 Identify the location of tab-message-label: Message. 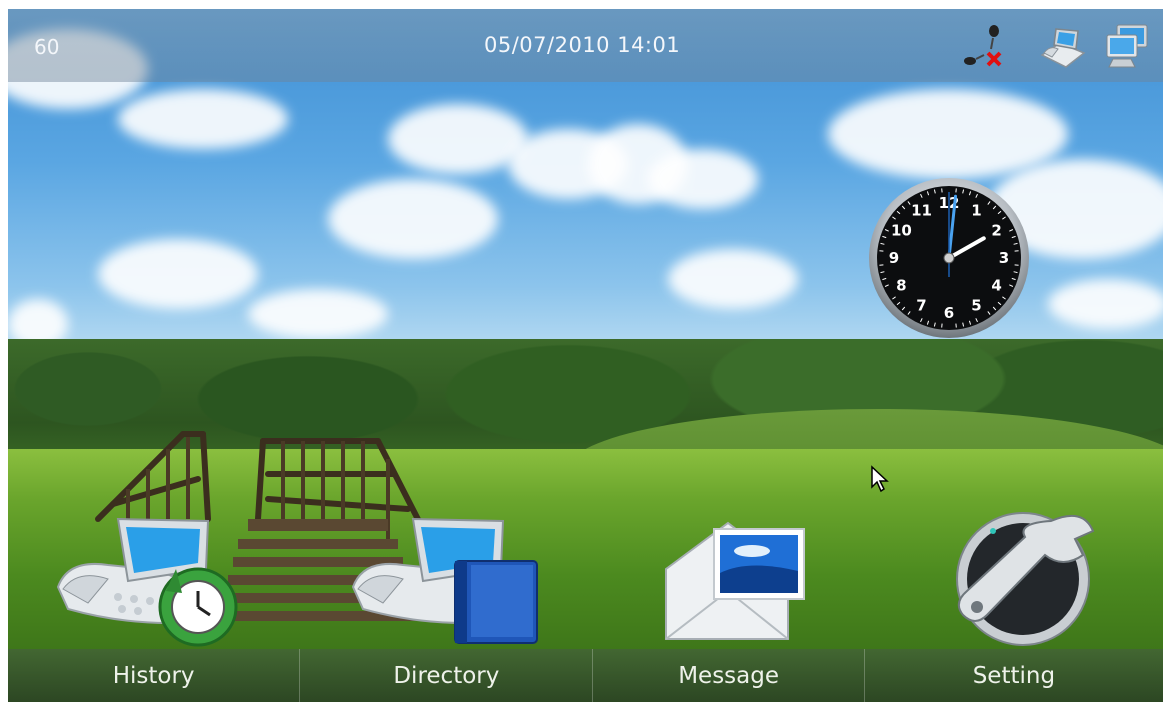
(729, 675).